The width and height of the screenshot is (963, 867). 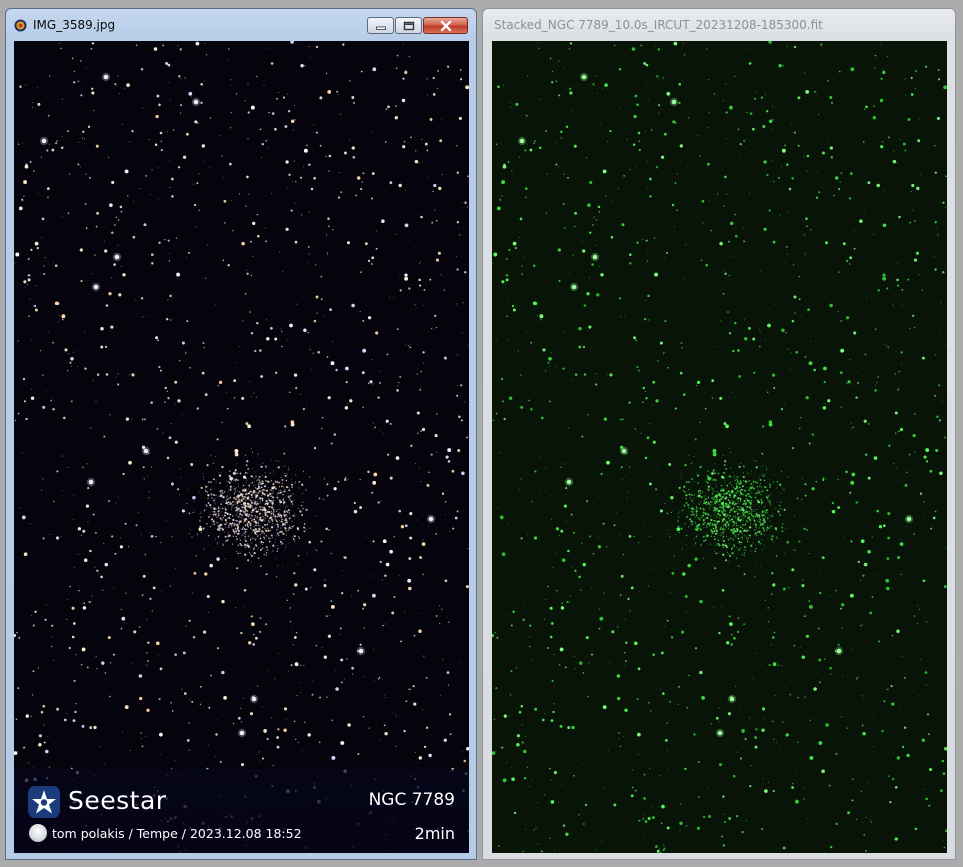 I want to click on minimize-button, so click(x=380, y=25).